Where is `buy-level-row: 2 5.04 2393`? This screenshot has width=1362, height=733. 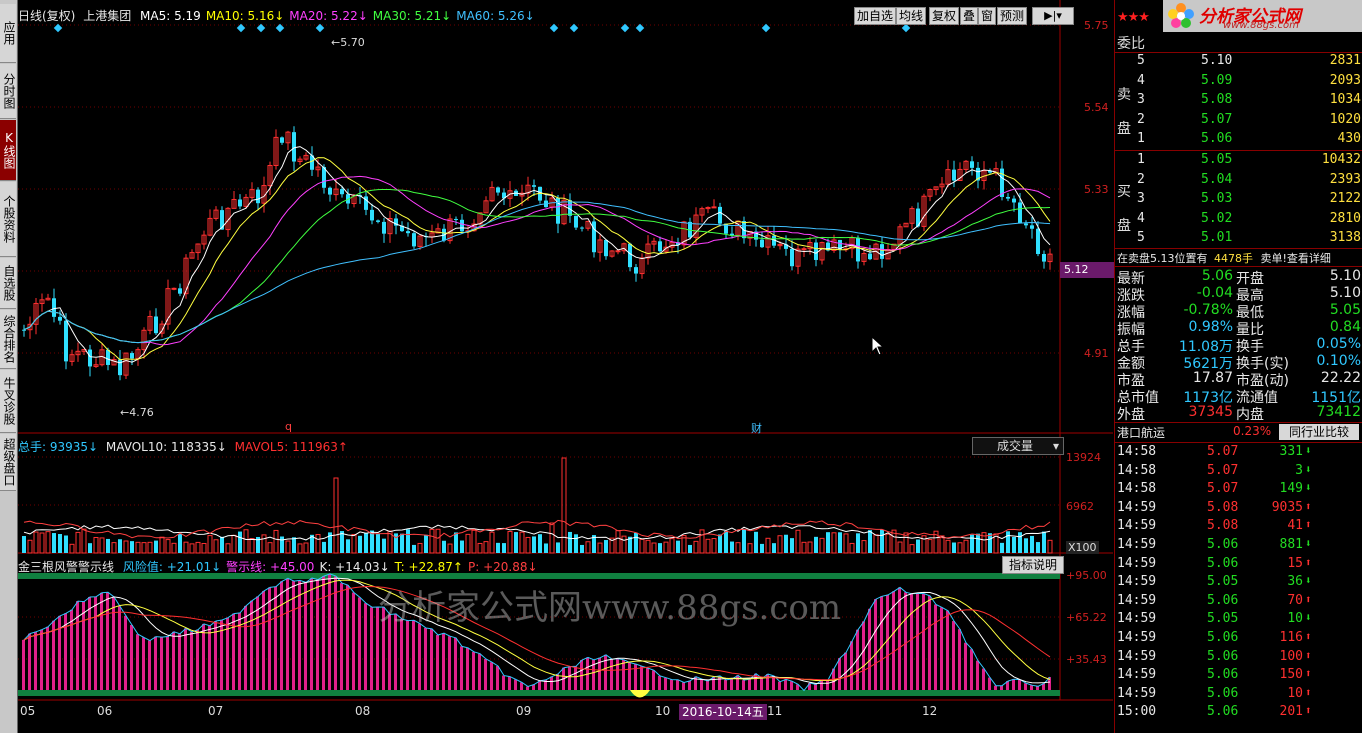
buy-level-row: 2 5.04 2393 is located at coordinates (1238, 181).